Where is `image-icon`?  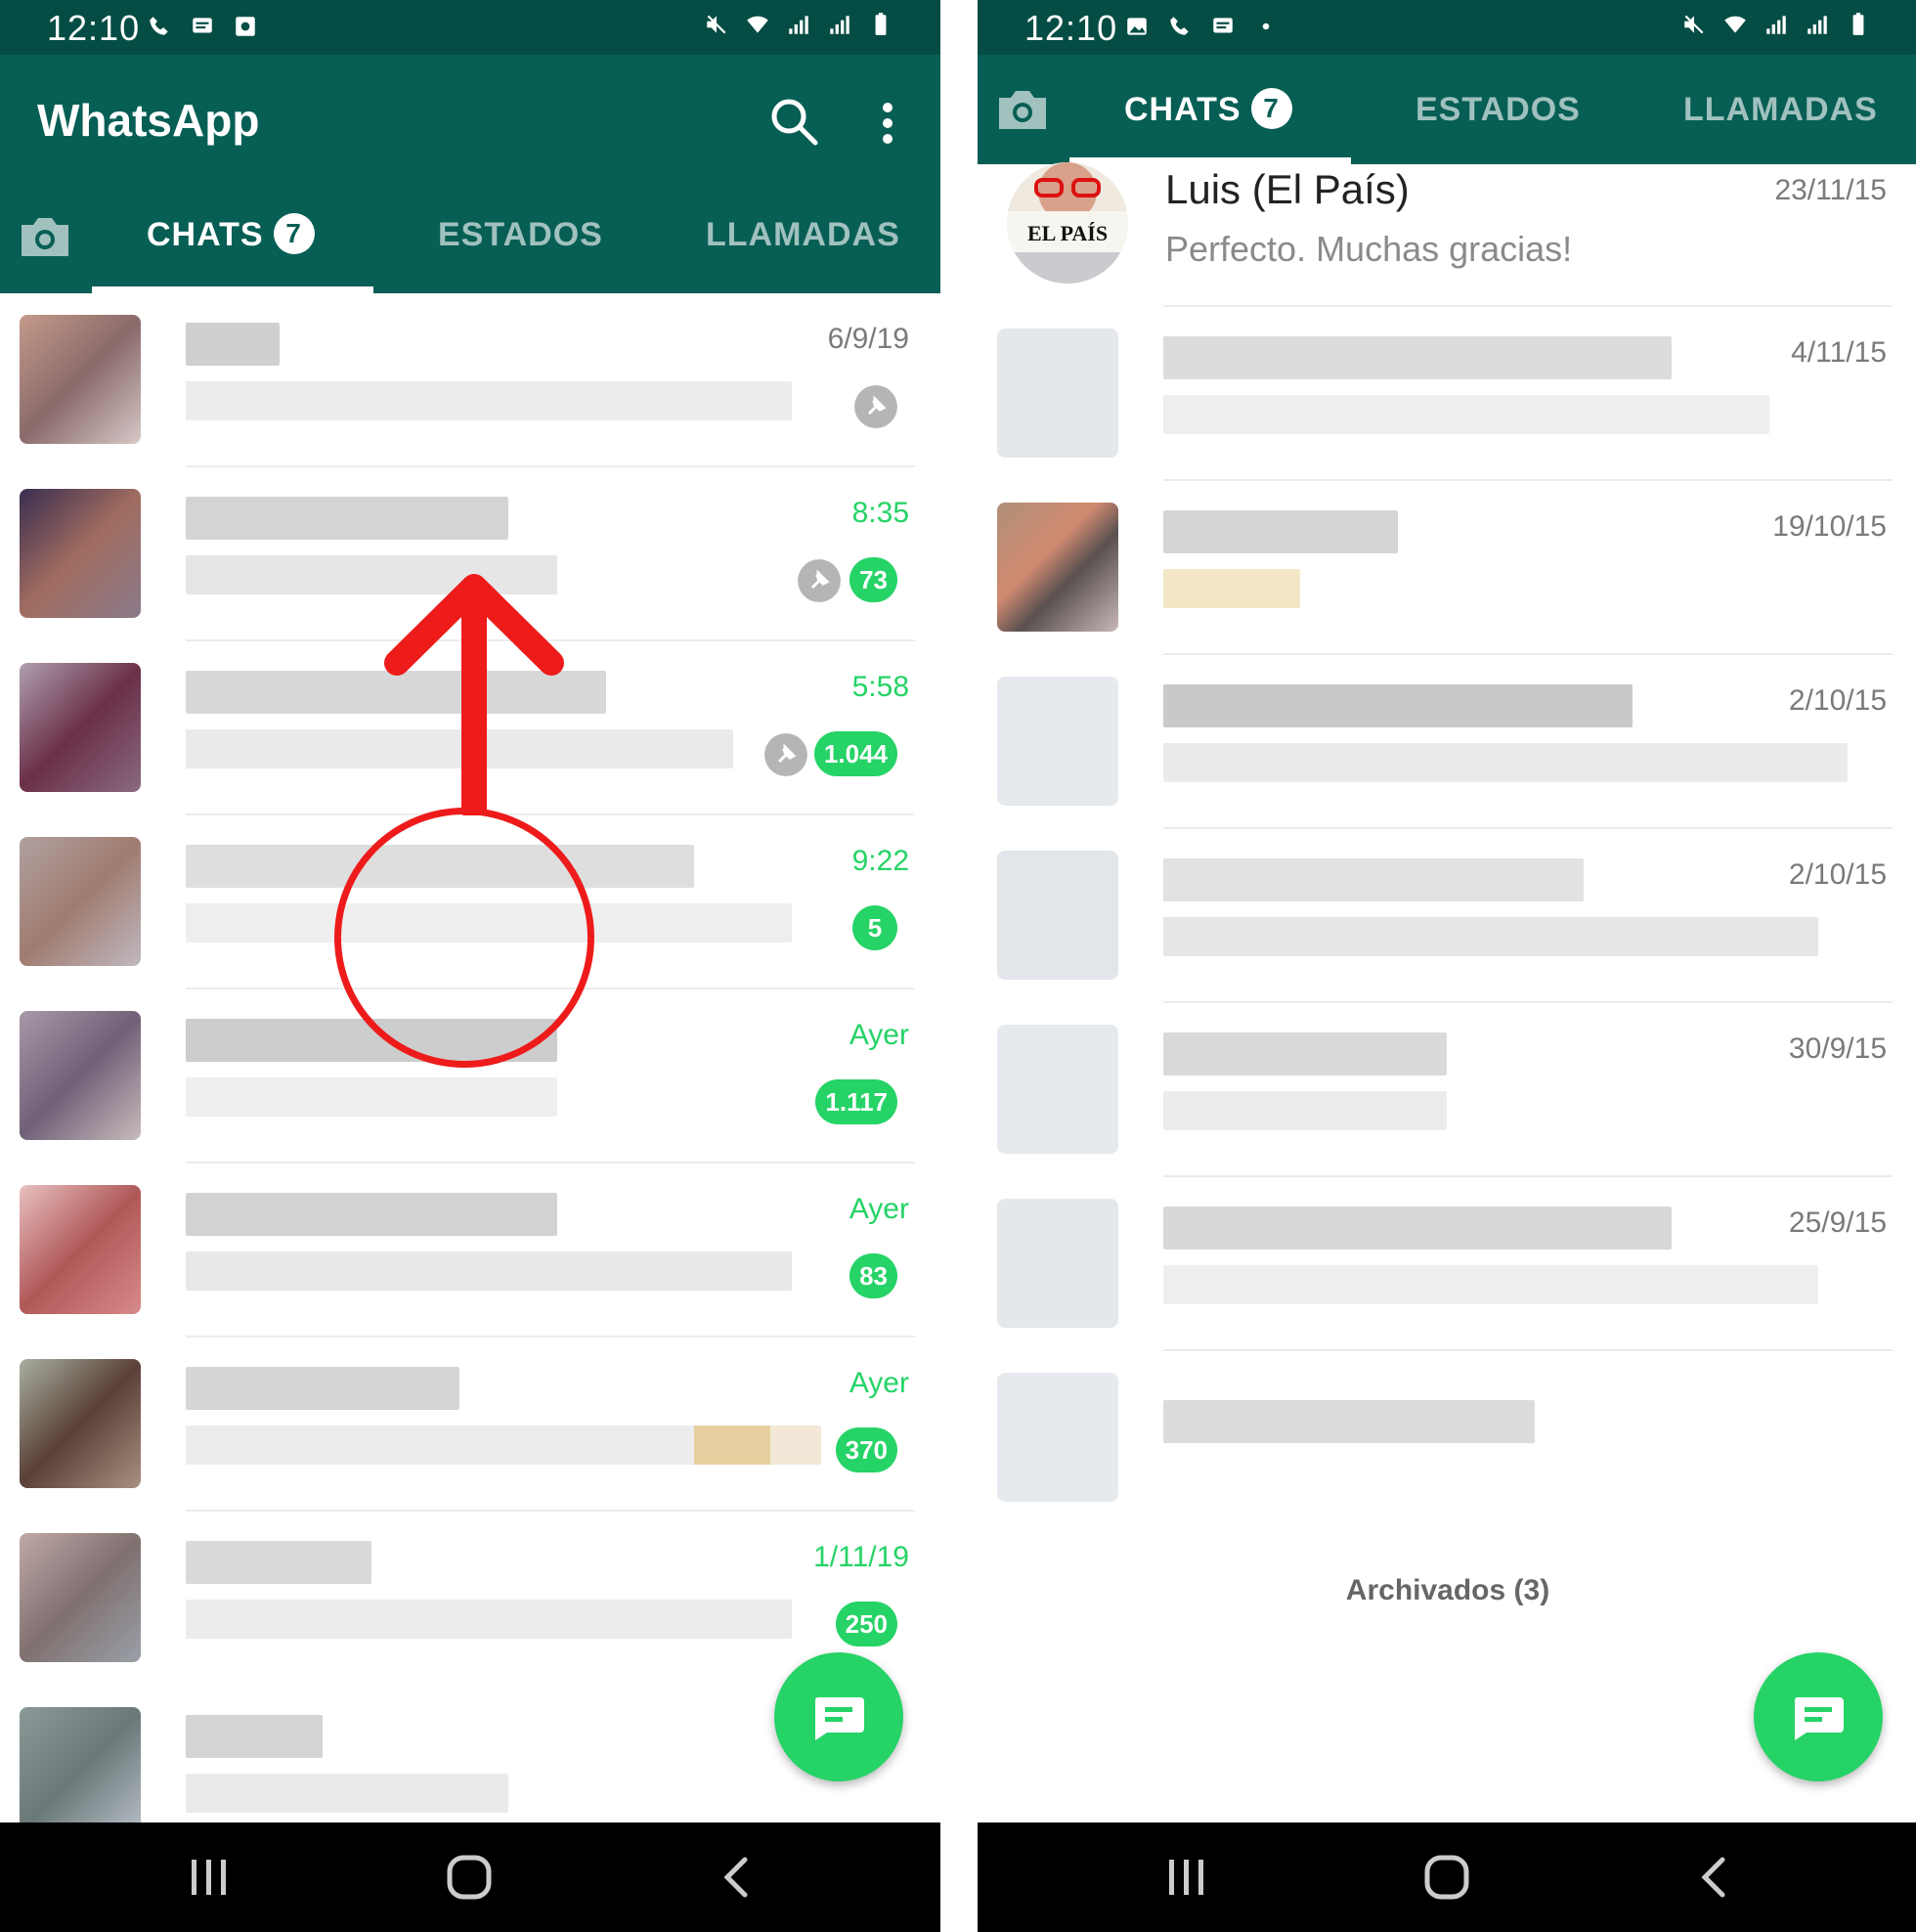
image-icon is located at coordinates (1137, 26).